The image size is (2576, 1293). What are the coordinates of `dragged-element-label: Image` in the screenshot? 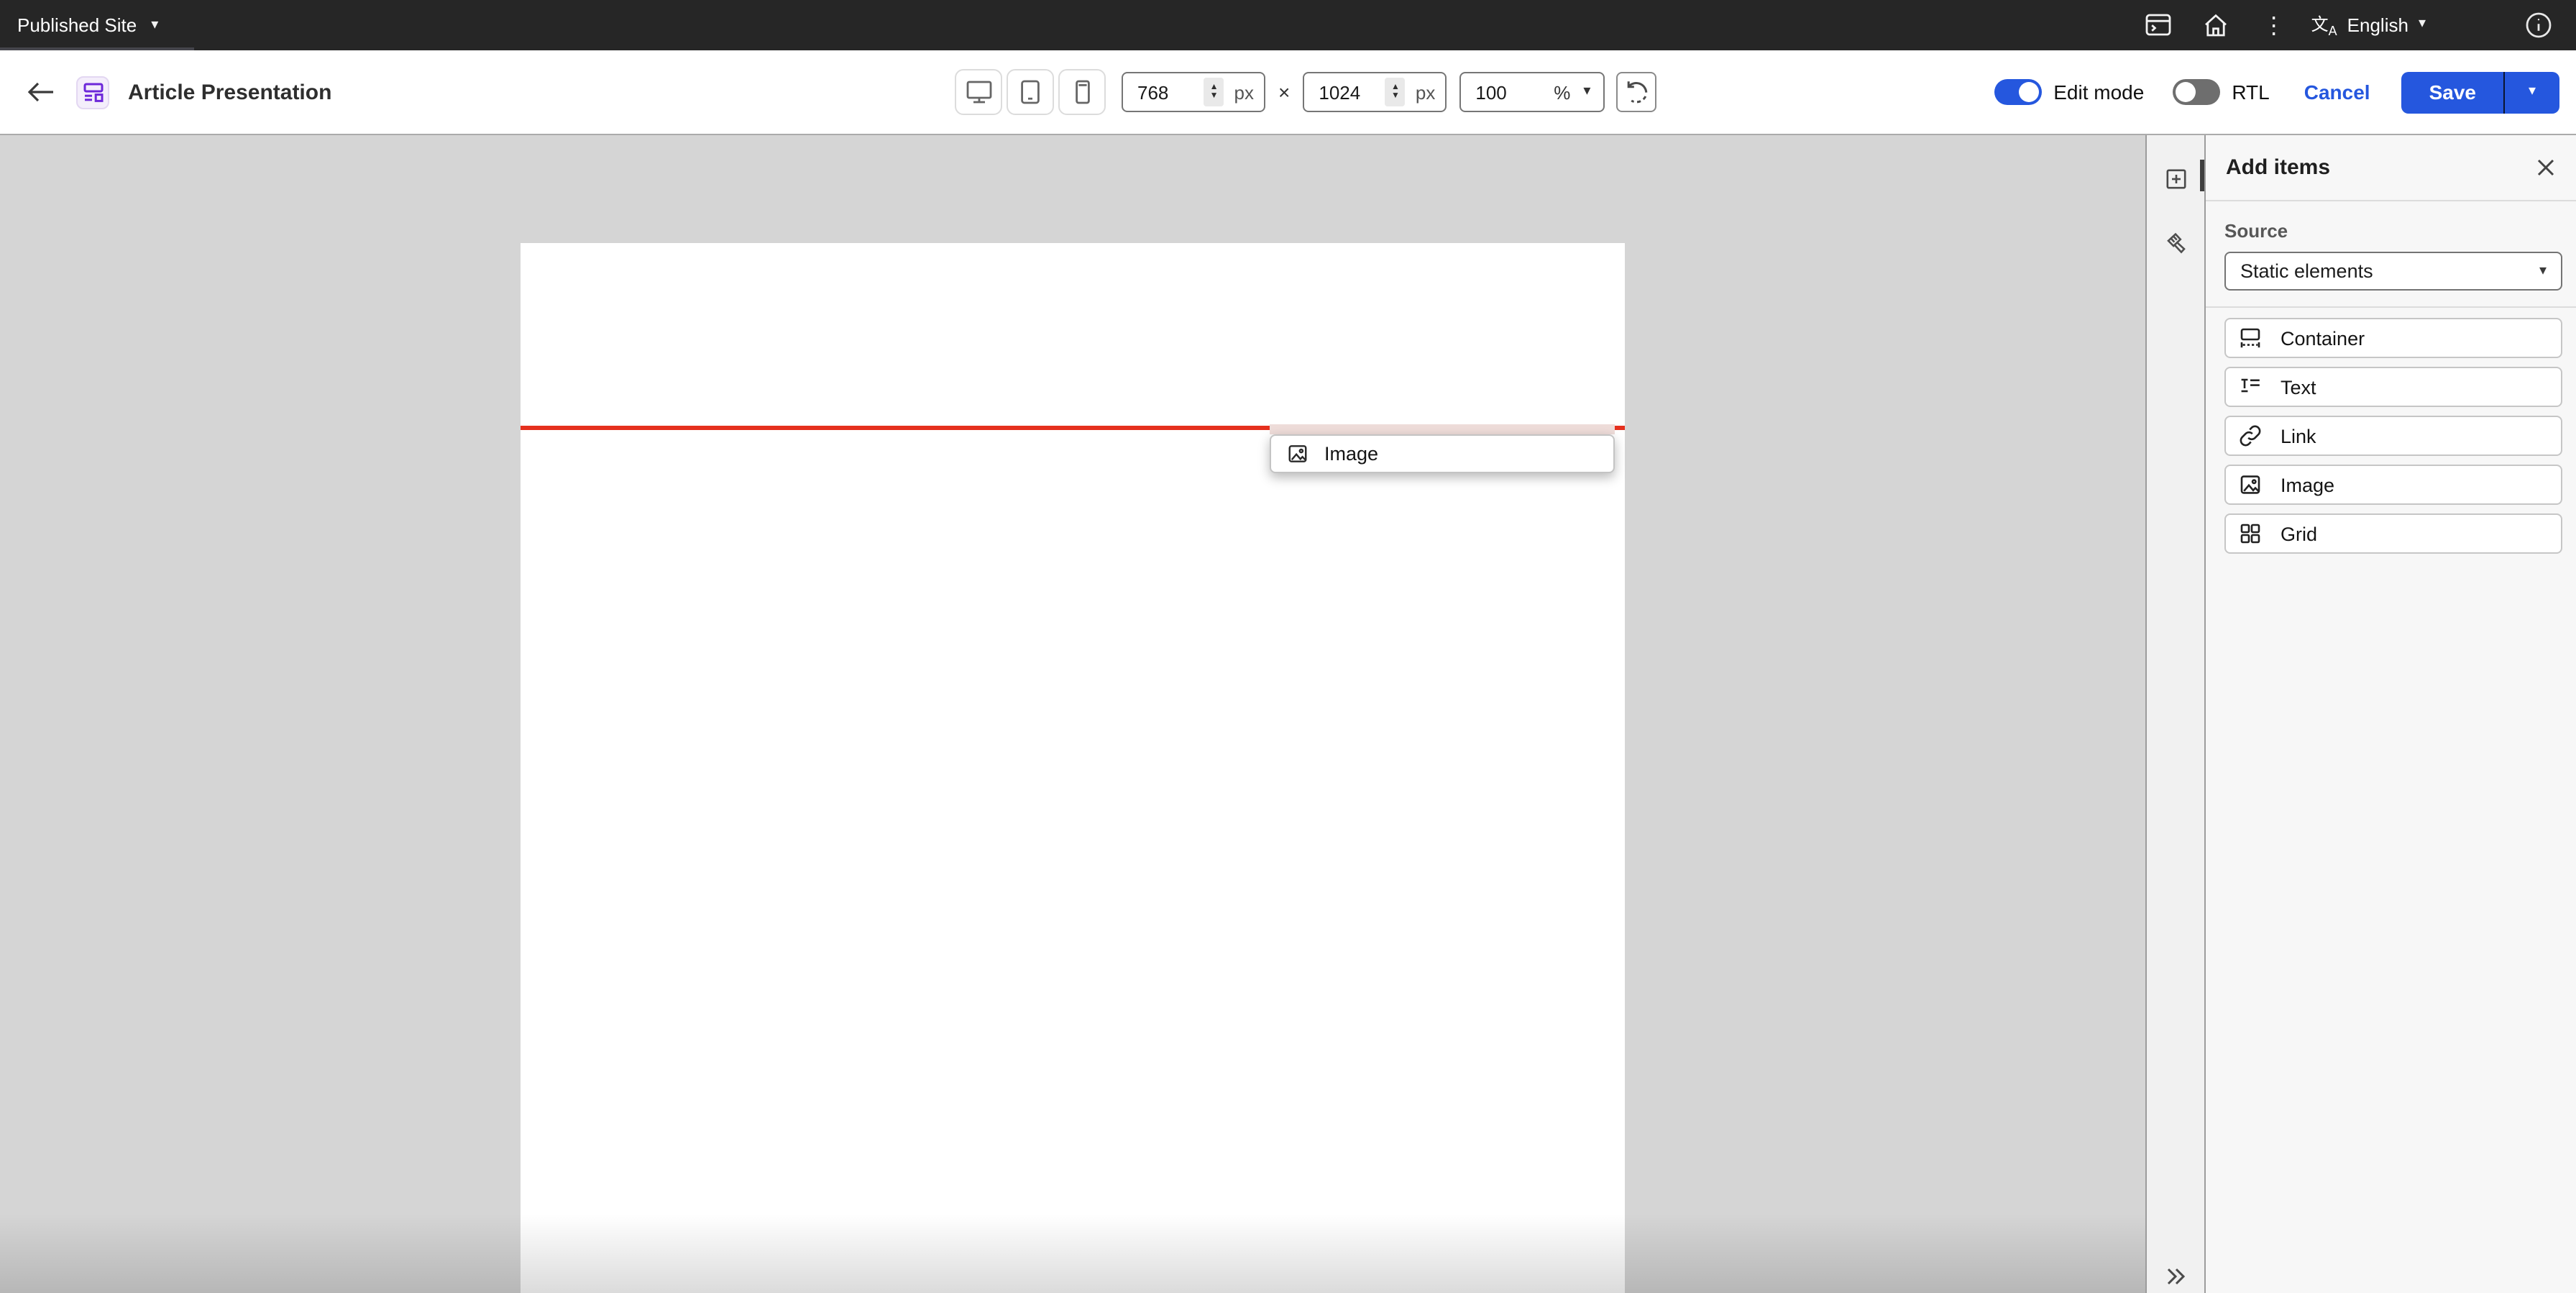 It's located at (1351, 453).